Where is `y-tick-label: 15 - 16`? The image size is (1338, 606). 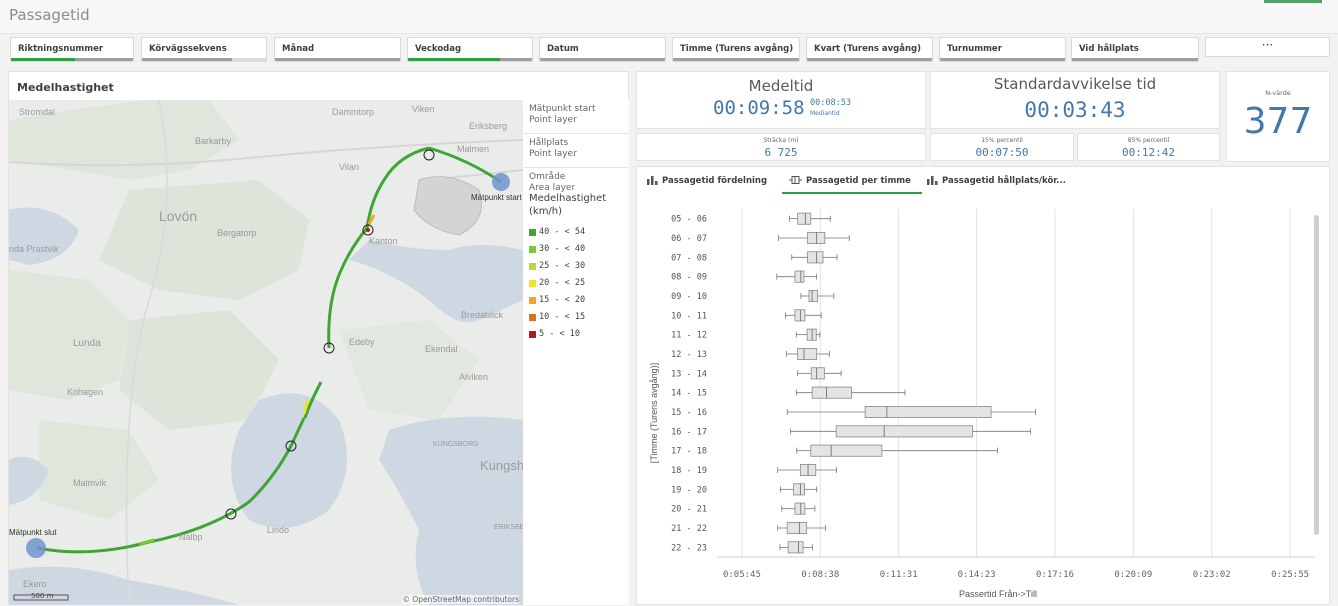
y-tick-label: 15 - 16 is located at coordinates (689, 413).